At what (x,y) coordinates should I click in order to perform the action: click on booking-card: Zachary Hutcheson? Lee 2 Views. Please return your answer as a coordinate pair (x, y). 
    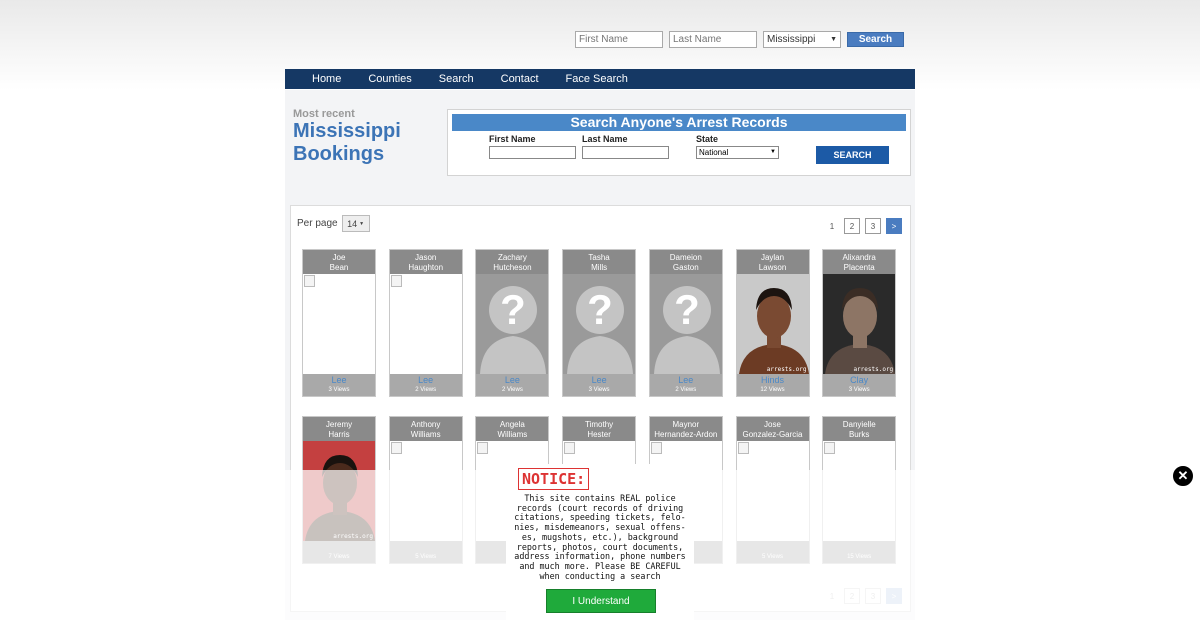
    Looking at the image, I should click on (512, 323).